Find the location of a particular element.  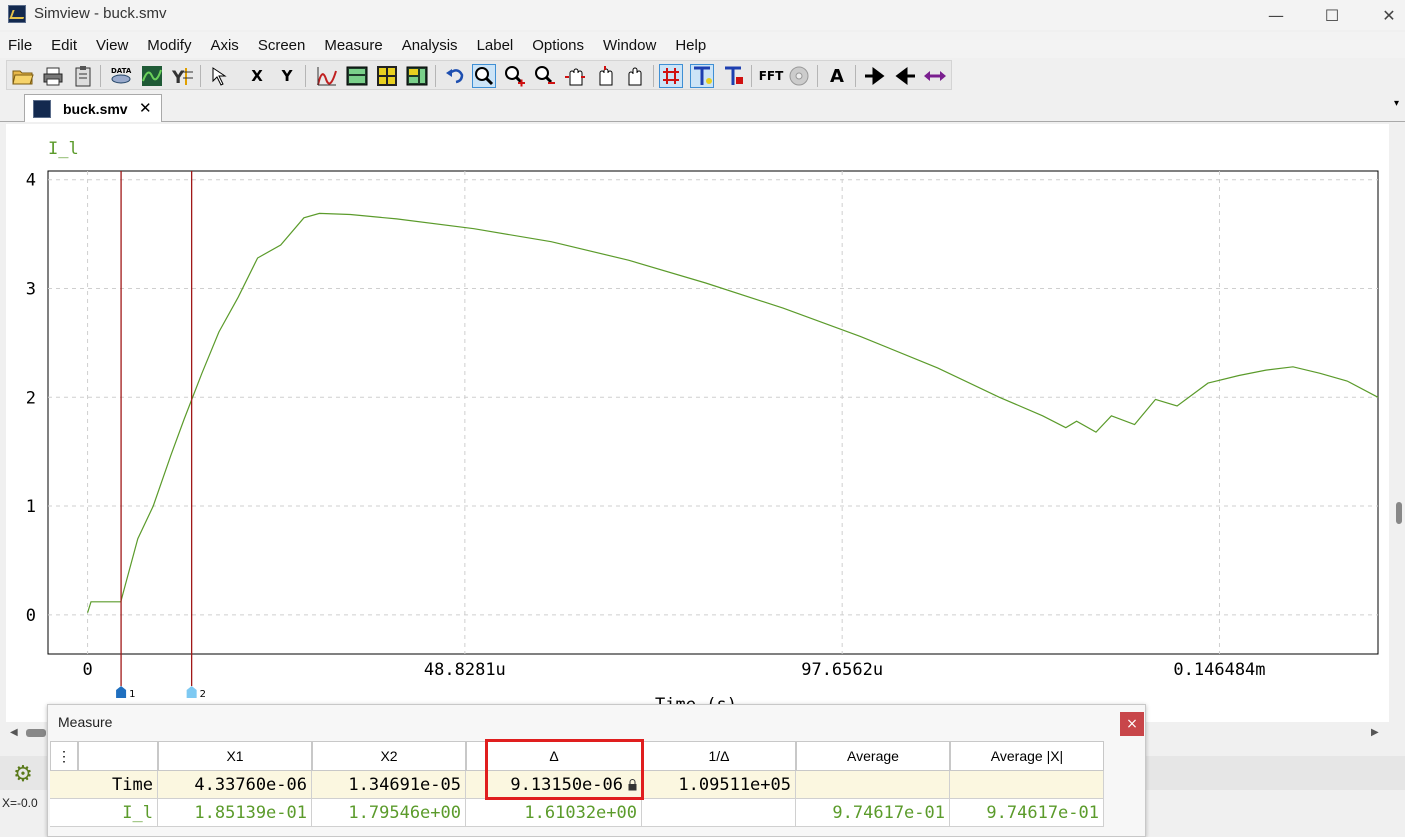

menu-screen: Screen is located at coordinates (282, 45).